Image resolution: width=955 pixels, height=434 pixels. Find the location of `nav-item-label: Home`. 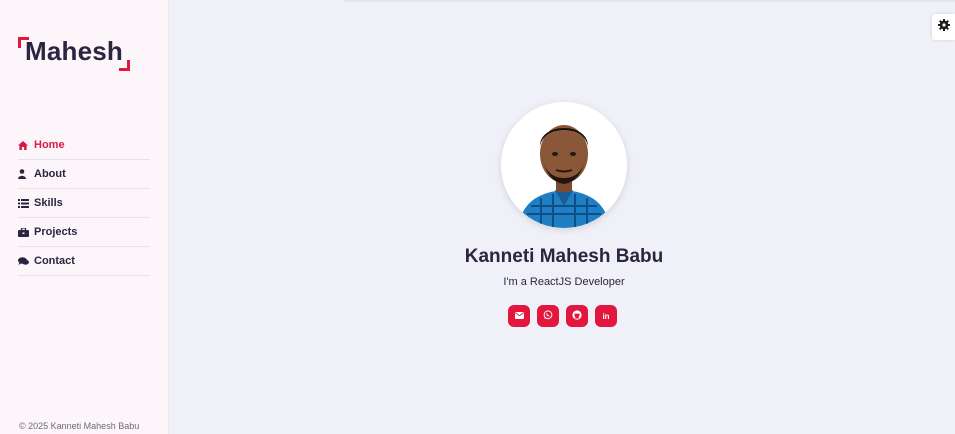

nav-item-label: Home is located at coordinates (49, 145).